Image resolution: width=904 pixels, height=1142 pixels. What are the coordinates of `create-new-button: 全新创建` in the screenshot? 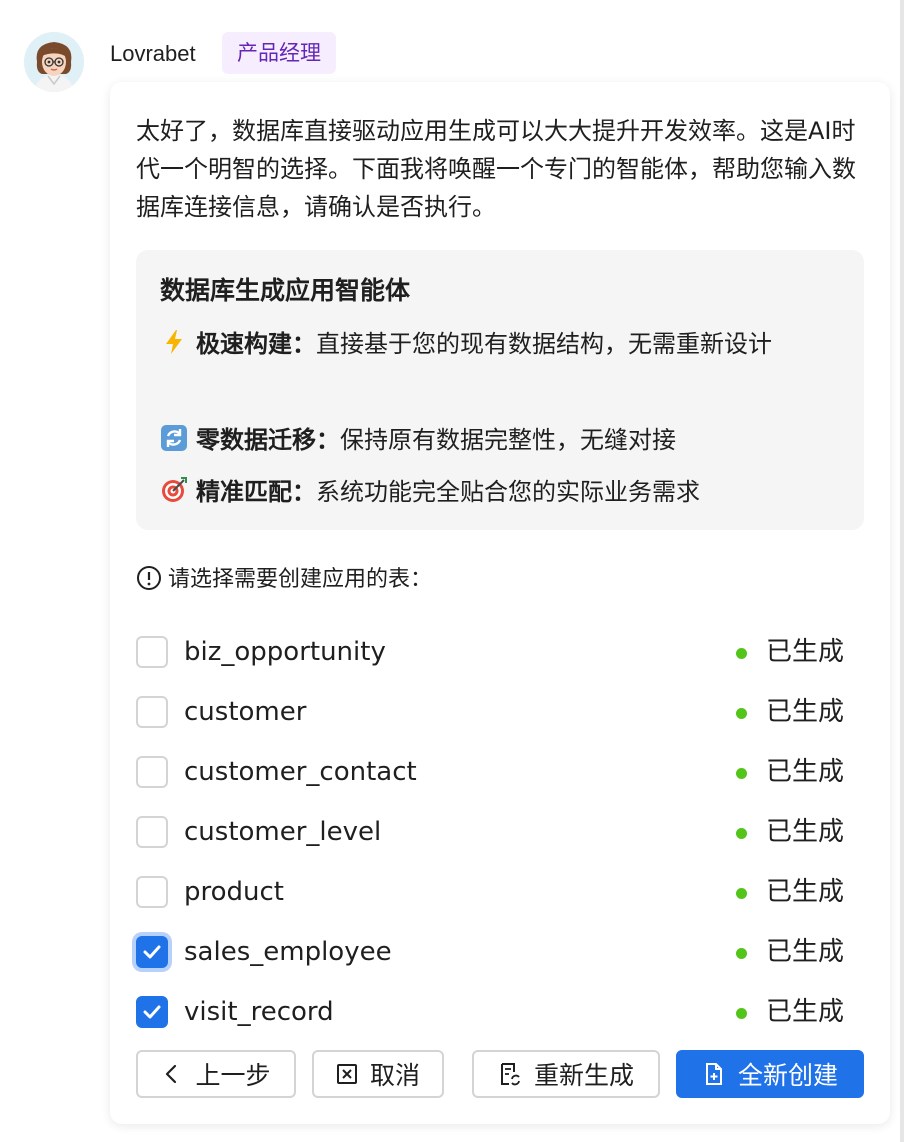 It's located at (770, 1074).